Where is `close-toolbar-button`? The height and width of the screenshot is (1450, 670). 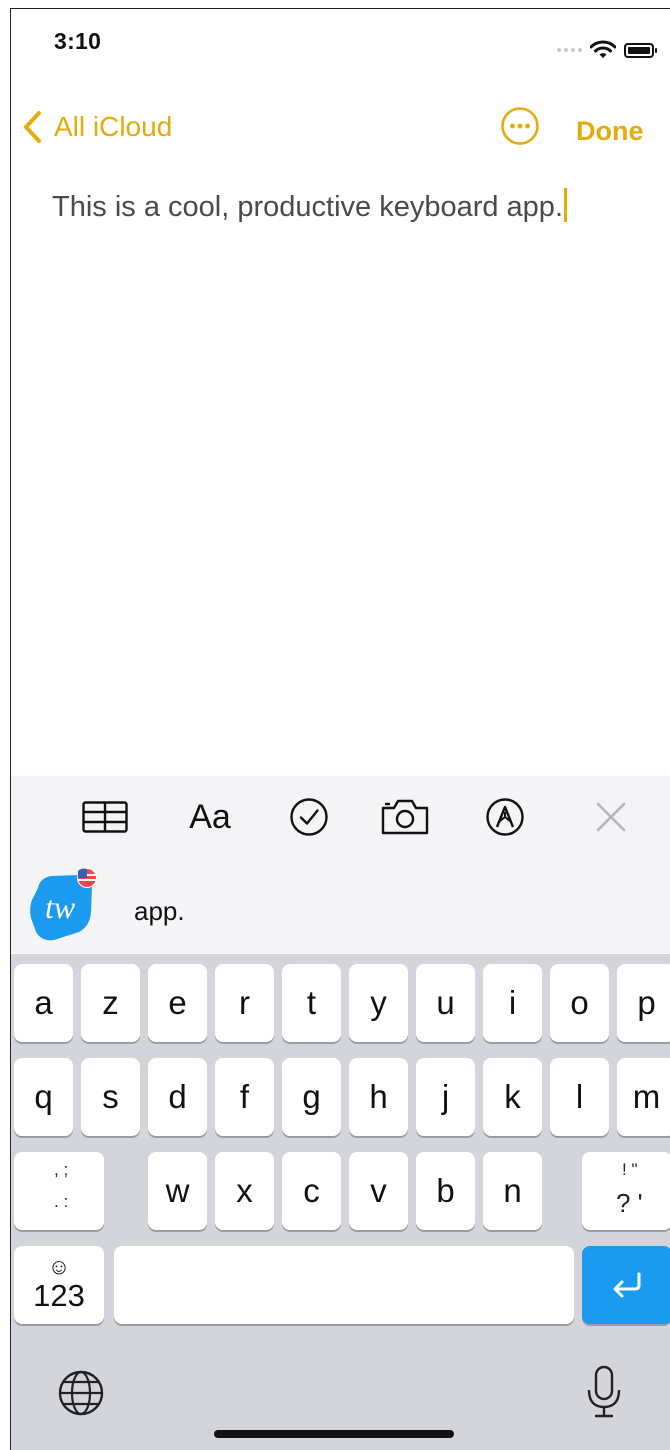
close-toolbar-button is located at coordinates (611, 817).